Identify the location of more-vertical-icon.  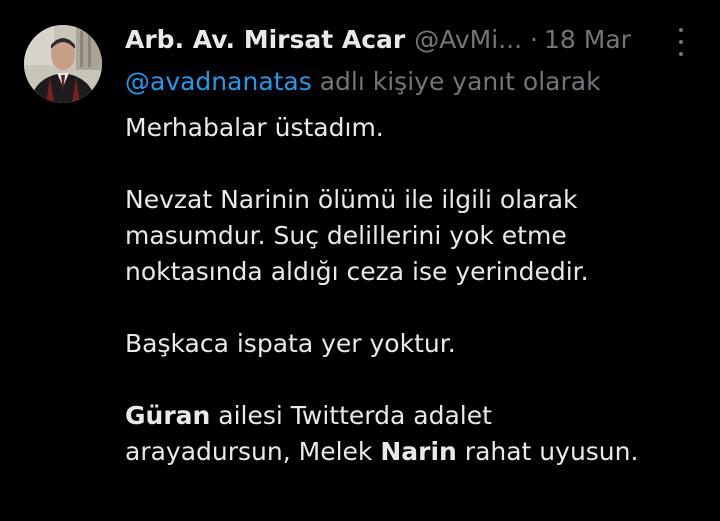
(681, 42).